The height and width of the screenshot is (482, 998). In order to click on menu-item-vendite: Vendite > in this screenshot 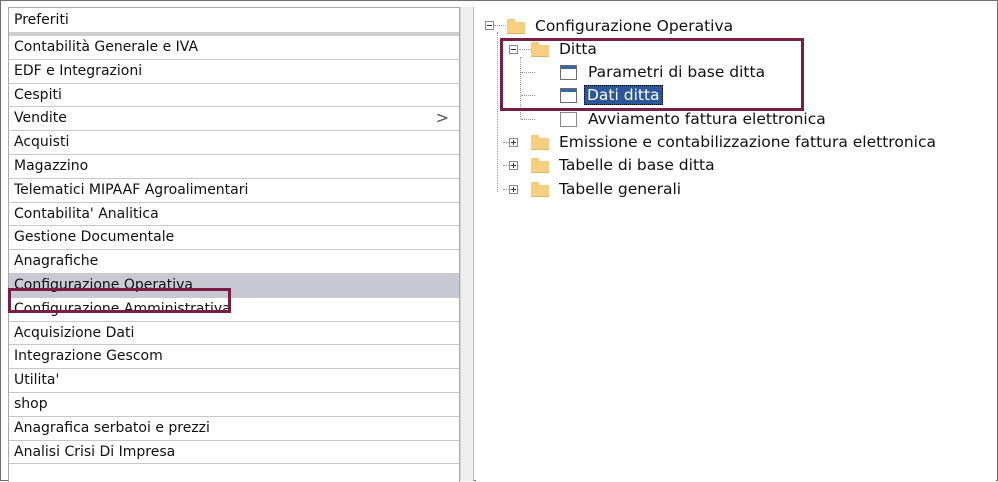, I will do `click(234, 119)`.